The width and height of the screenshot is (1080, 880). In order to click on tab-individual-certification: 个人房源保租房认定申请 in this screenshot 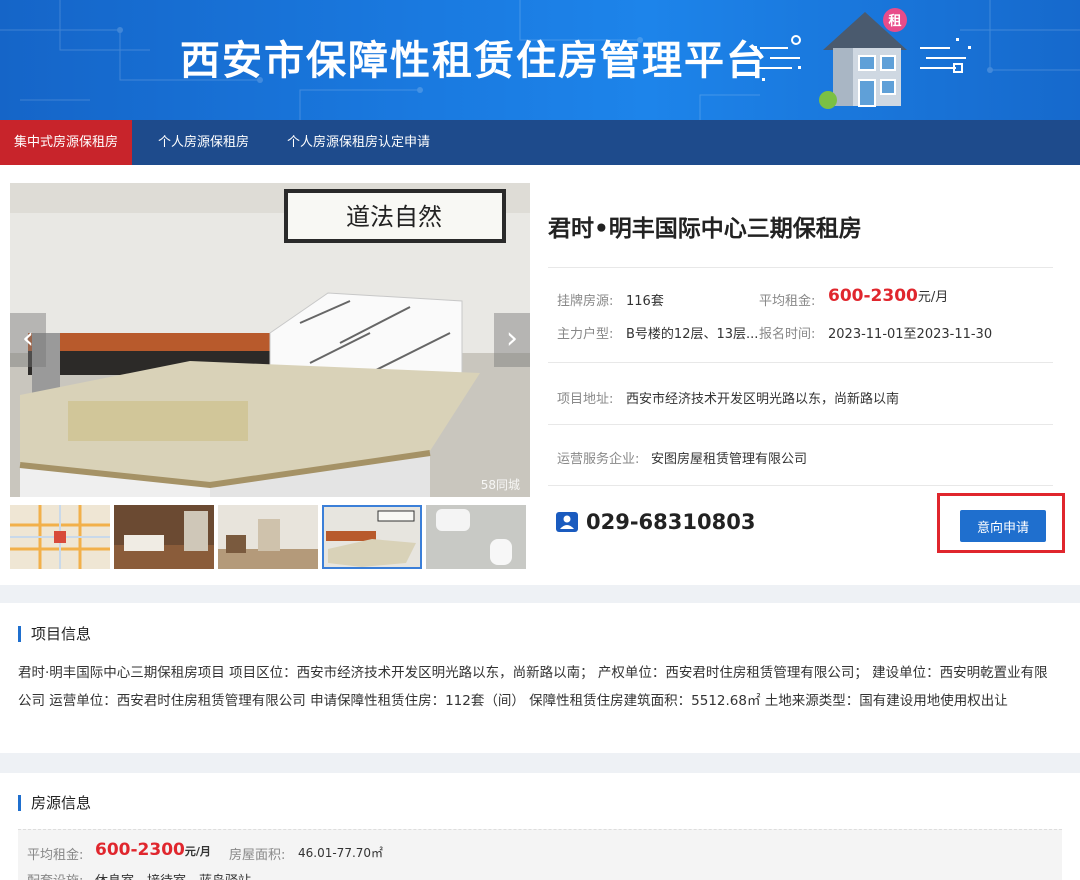, I will do `click(358, 142)`.